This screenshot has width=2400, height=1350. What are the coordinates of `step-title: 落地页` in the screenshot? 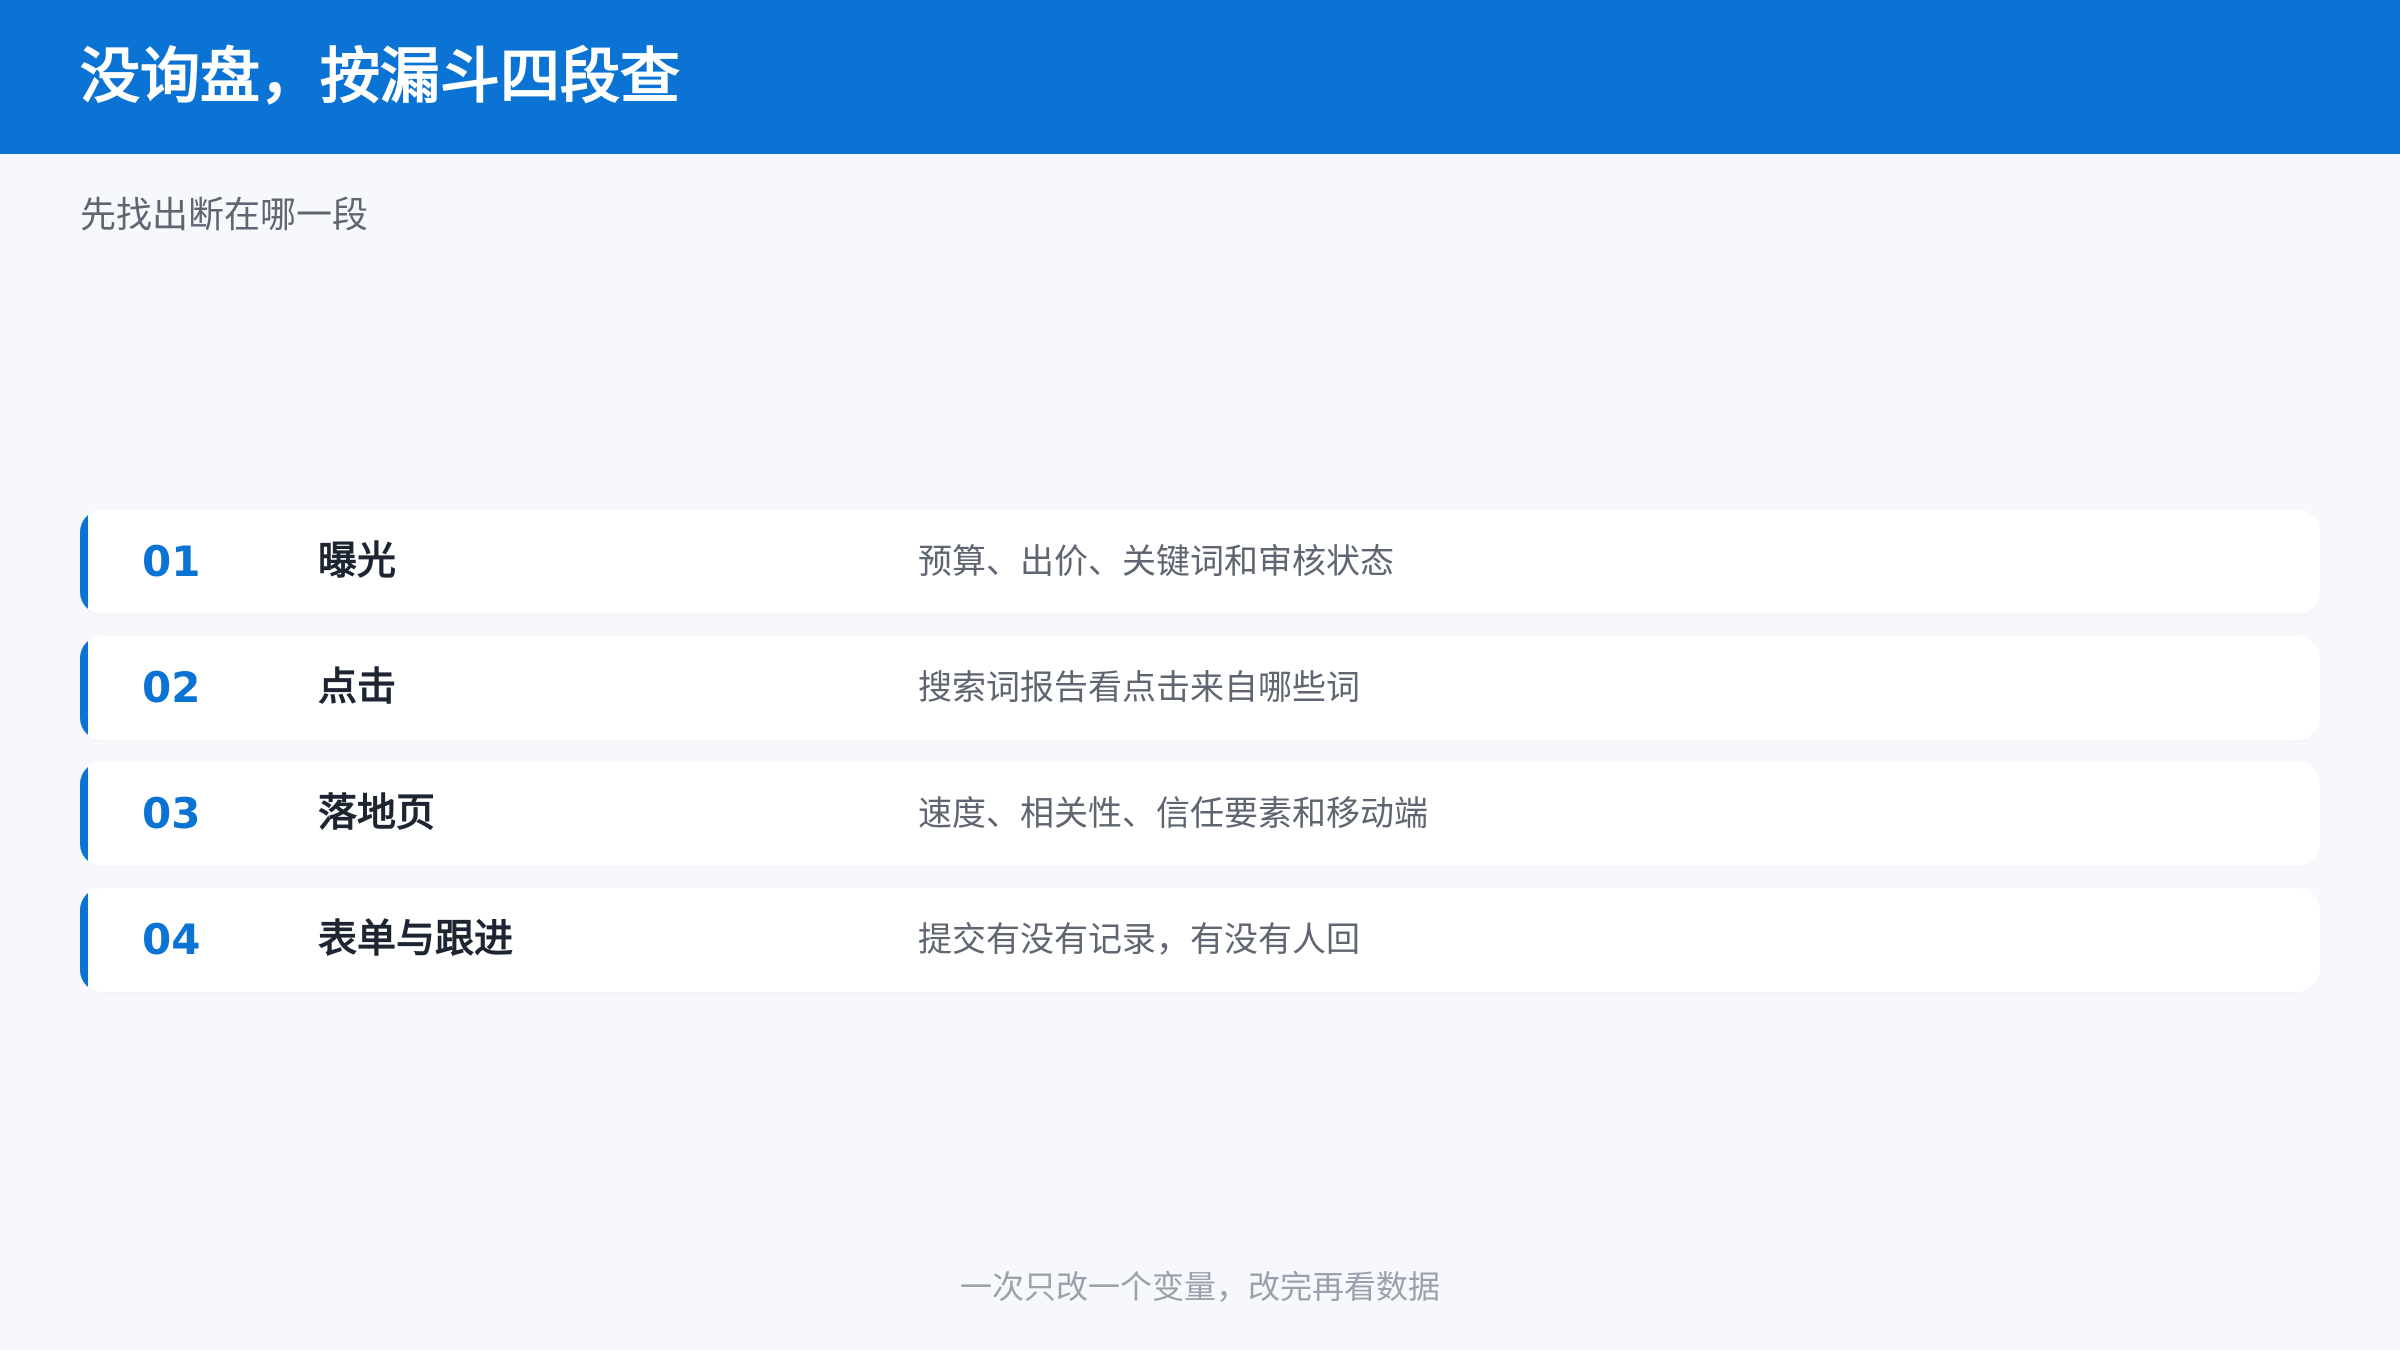 It's located at (377, 813).